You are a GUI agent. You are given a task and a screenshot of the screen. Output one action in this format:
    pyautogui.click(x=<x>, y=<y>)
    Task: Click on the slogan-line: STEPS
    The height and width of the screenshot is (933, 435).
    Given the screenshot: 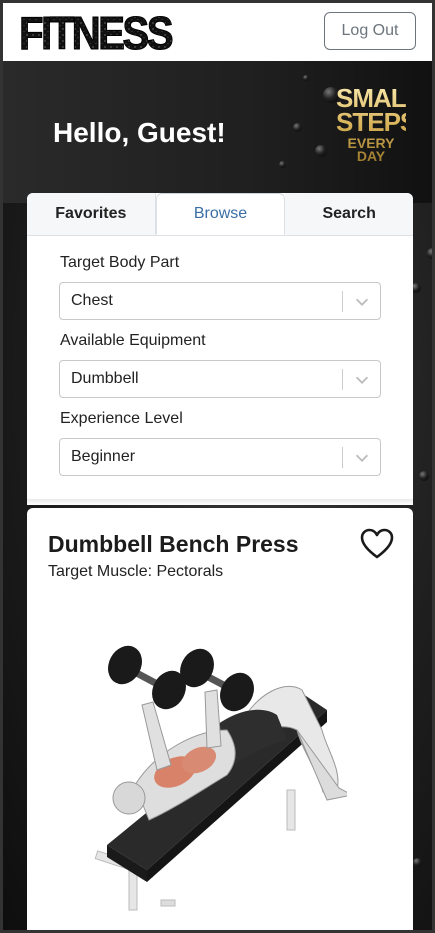 What is the action you would take?
    pyautogui.click(x=376, y=121)
    